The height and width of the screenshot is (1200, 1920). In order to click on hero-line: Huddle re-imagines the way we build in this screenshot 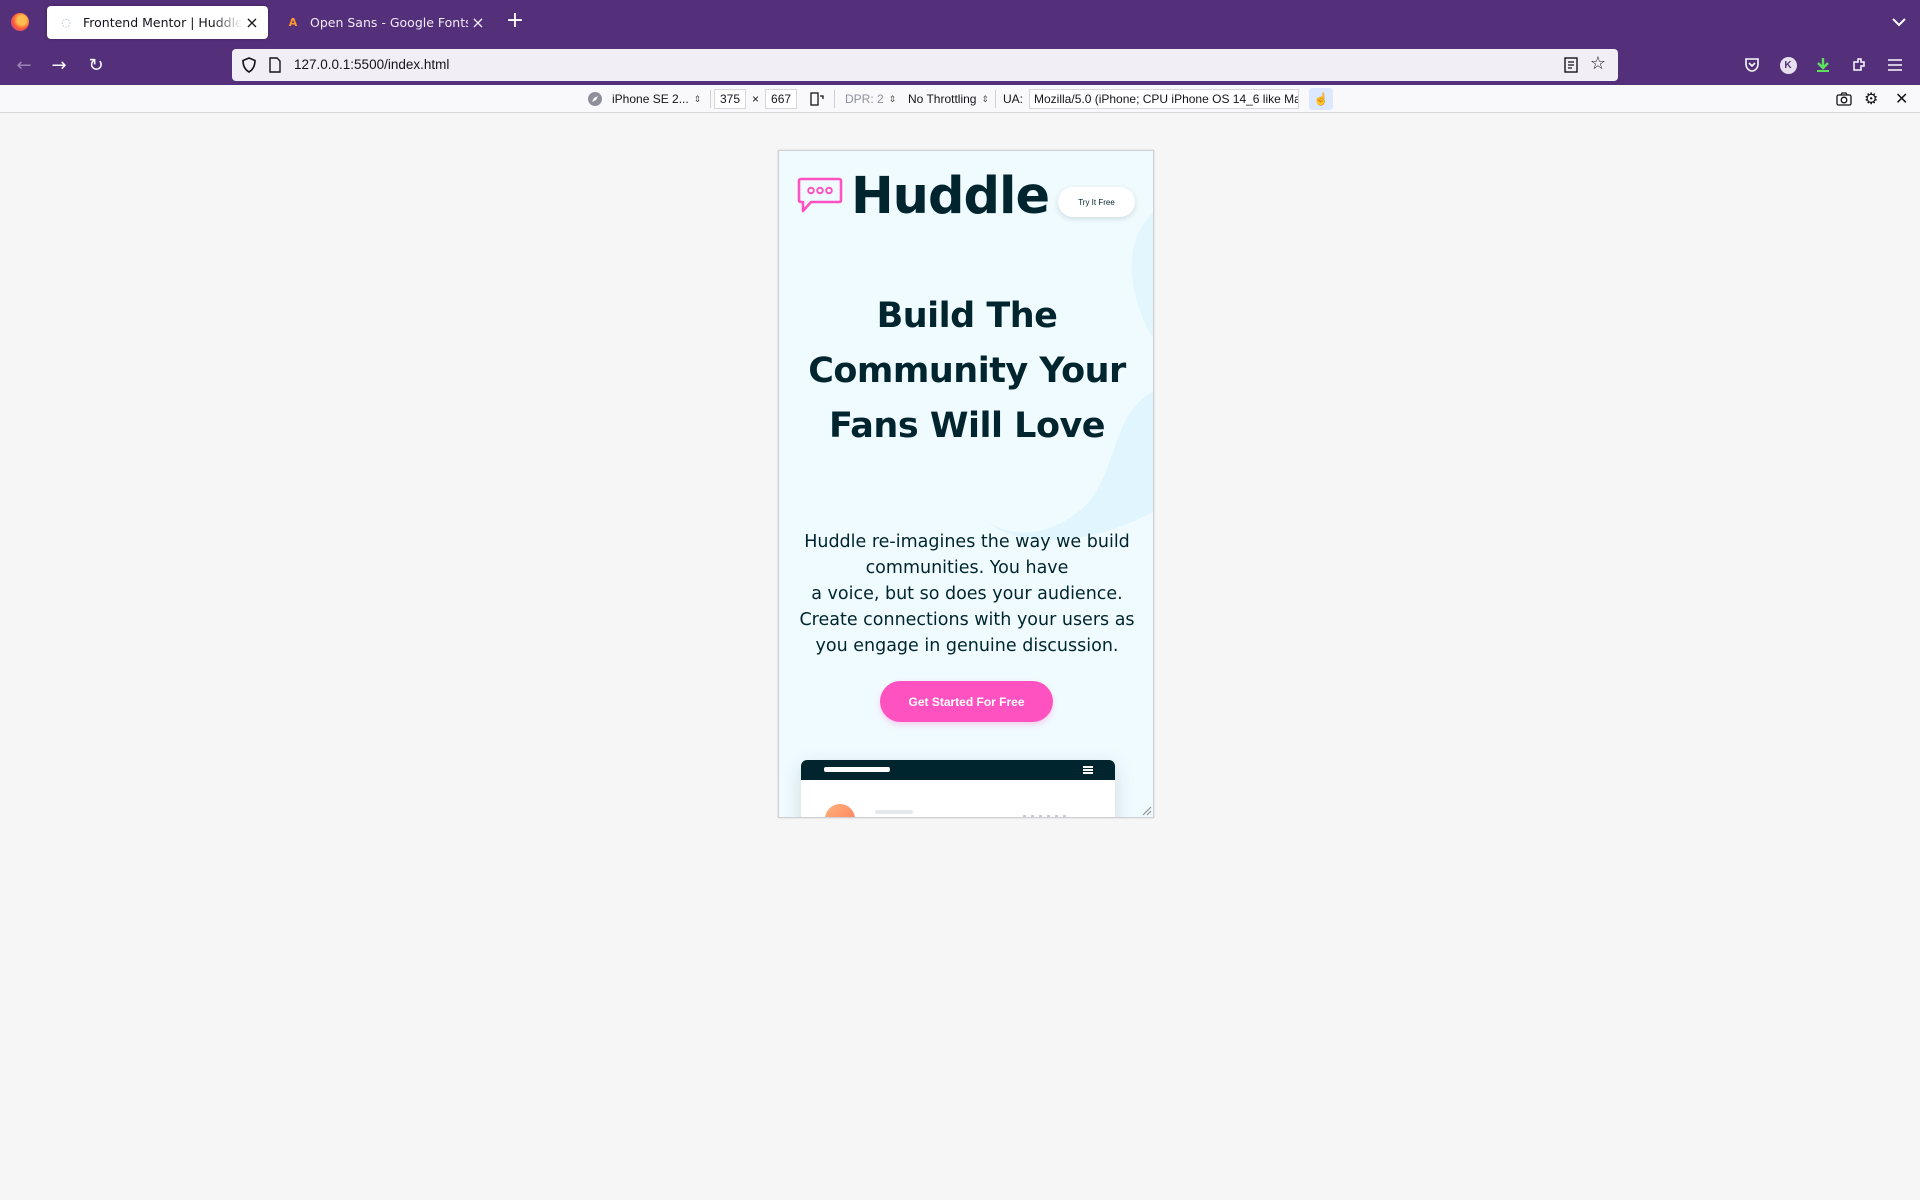, I will do `click(967, 542)`.